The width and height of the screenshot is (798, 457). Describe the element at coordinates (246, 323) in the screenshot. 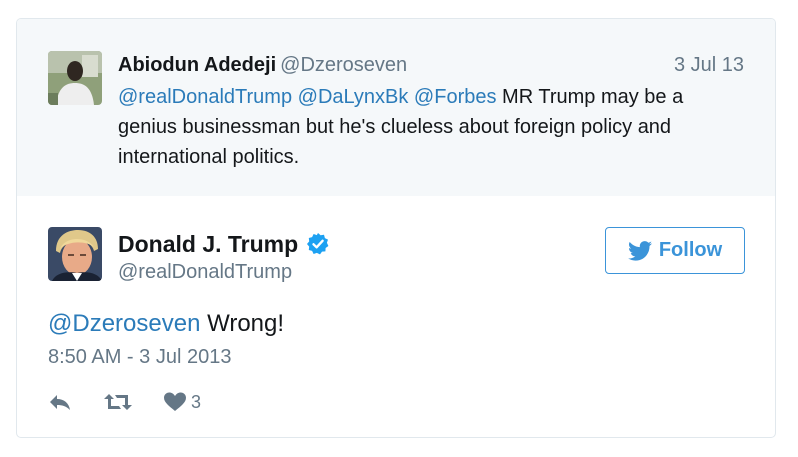

I see `tweet-body: Wrong!` at that location.